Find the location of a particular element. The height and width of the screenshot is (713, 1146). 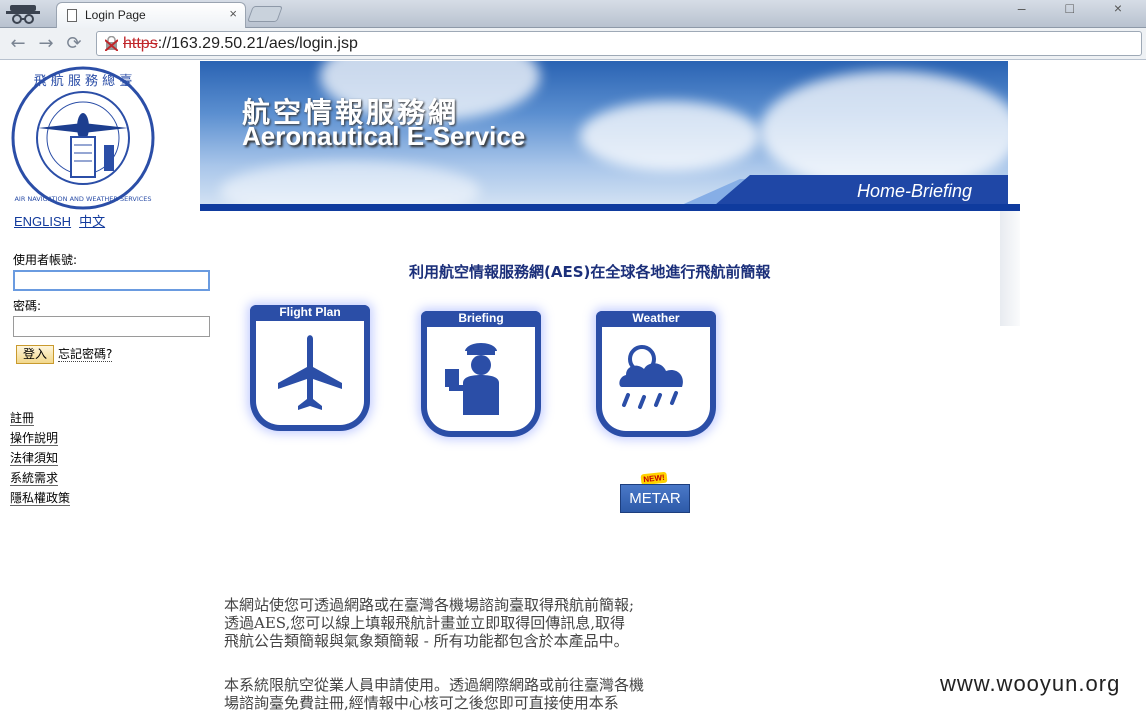

menu-legal-notice: 法律須知 is located at coordinates (34, 458).